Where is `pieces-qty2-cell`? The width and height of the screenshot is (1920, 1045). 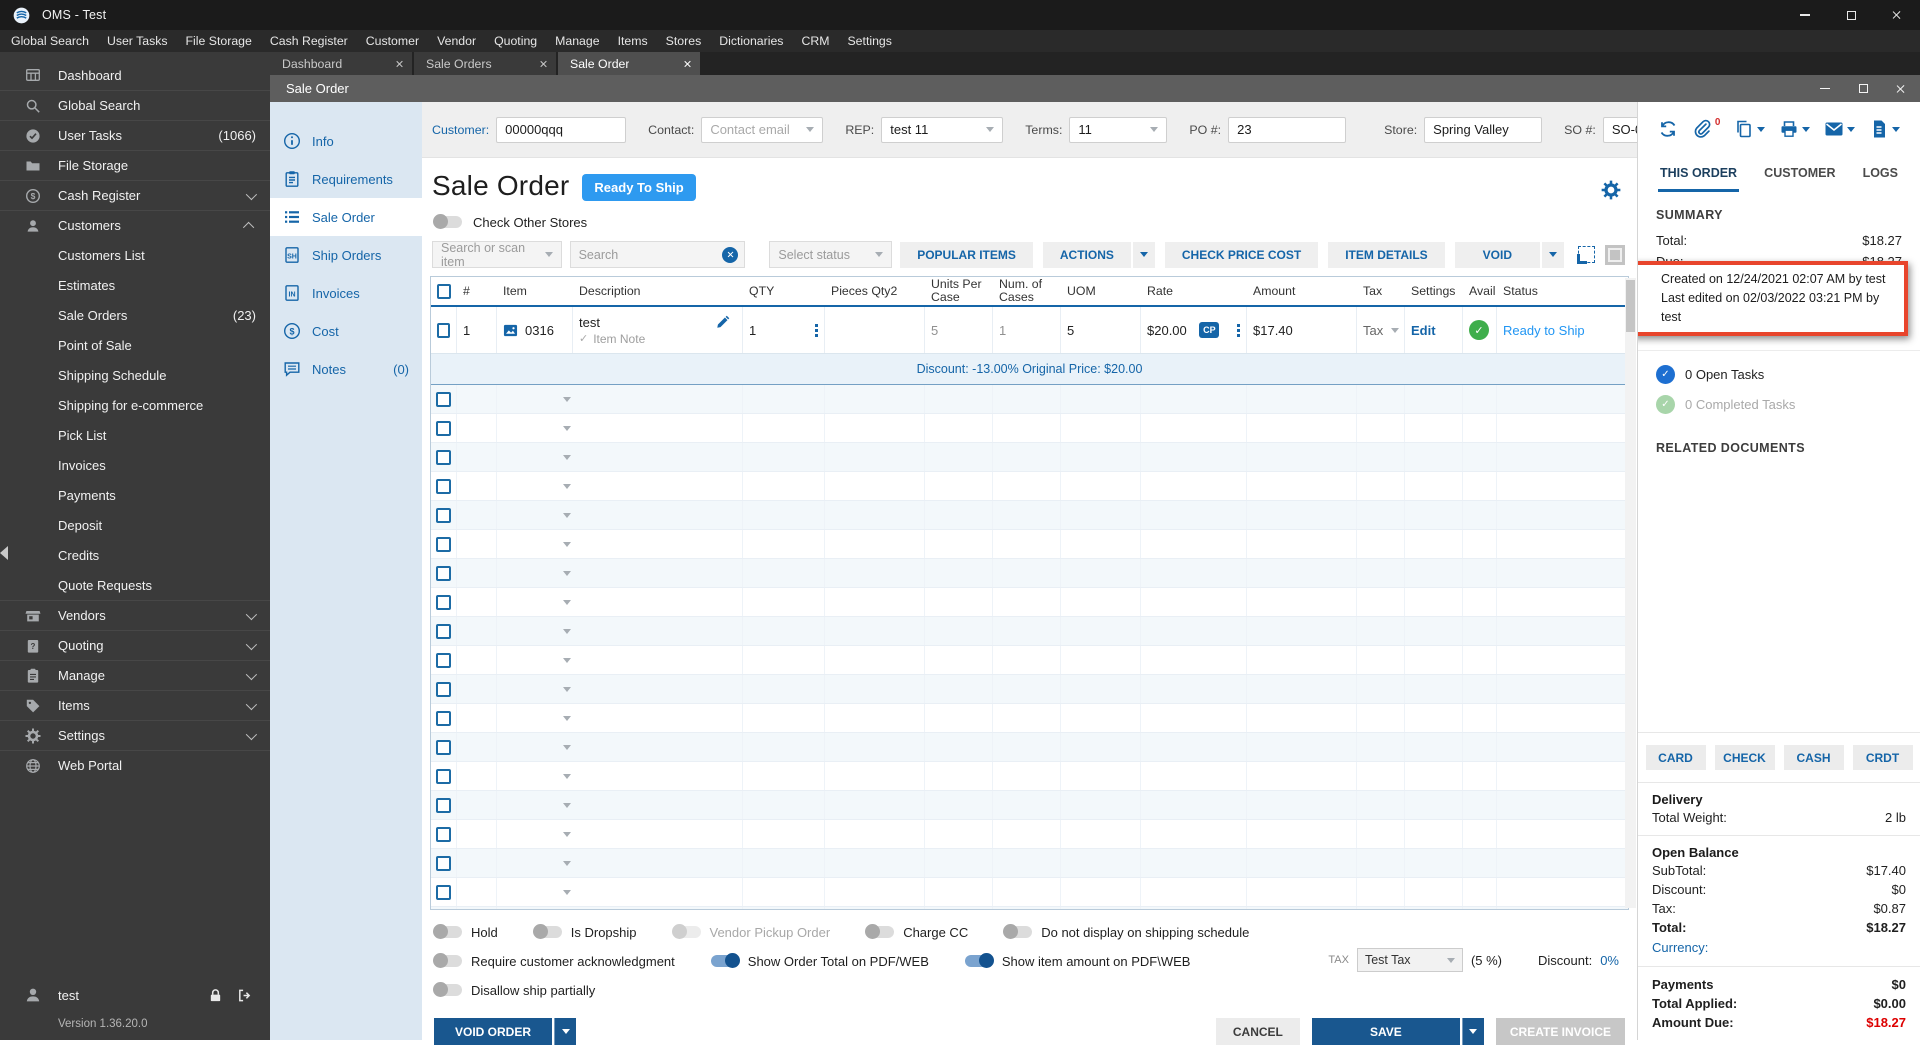 pieces-qty2-cell is located at coordinates (875, 330).